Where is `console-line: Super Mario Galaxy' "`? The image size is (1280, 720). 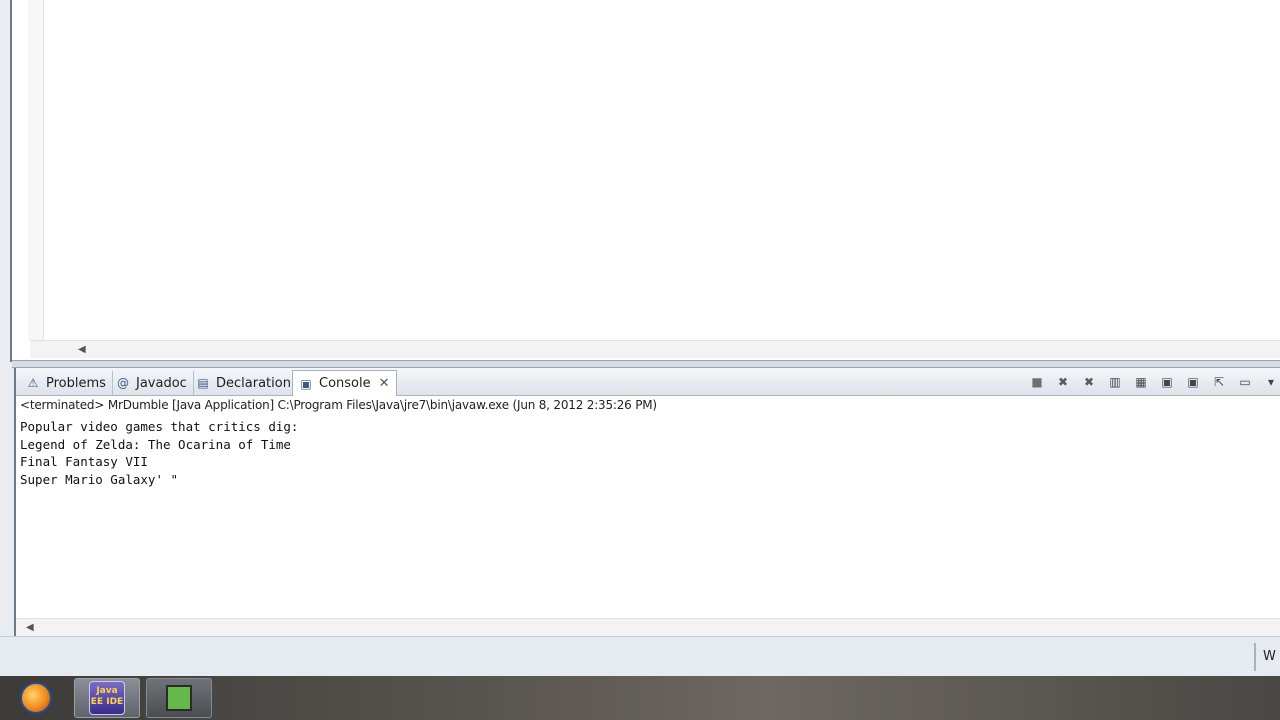 console-line: Super Mario Galaxy' " is located at coordinates (99, 479).